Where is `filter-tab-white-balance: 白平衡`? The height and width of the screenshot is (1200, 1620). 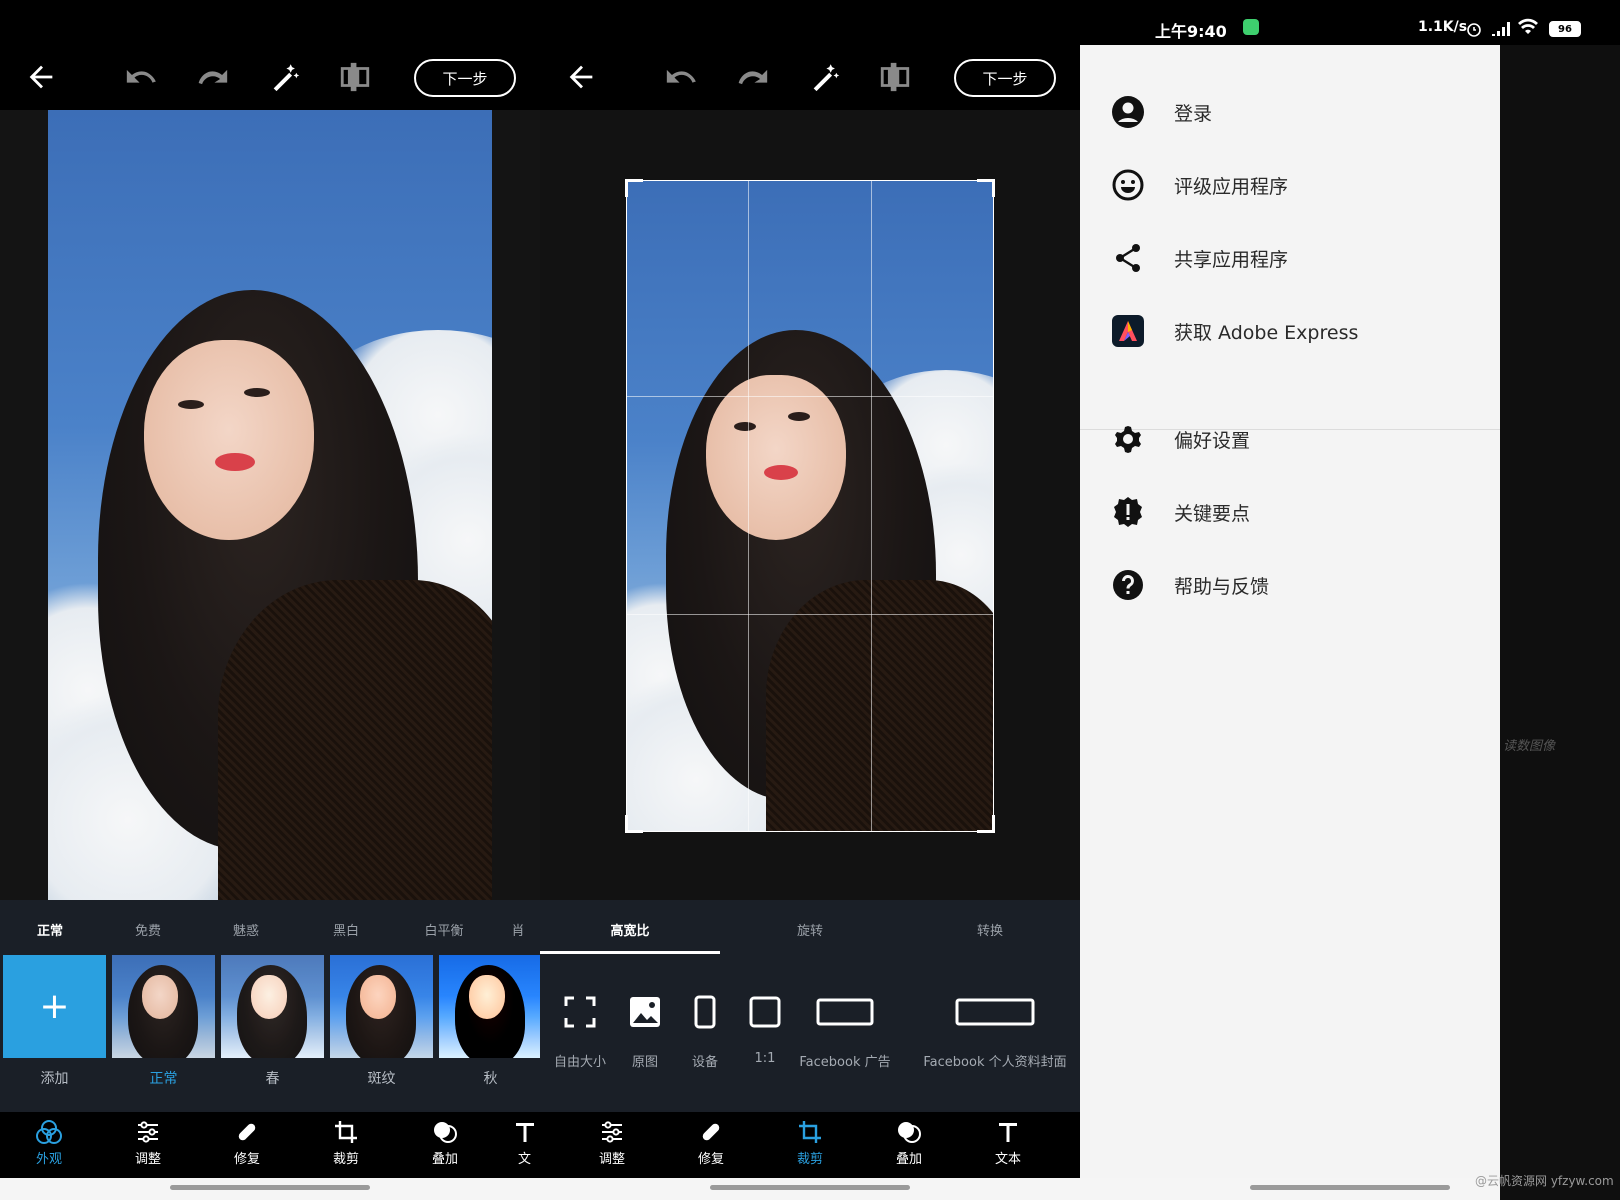 filter-tab-white-balance: 白平衡 is located at coordinates (444, 929).